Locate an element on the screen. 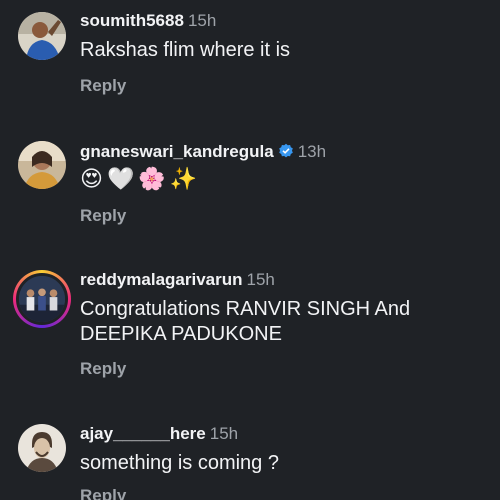  comment-text-line: DEEPIKA PADUKONE is located at coordinates (181, 334).